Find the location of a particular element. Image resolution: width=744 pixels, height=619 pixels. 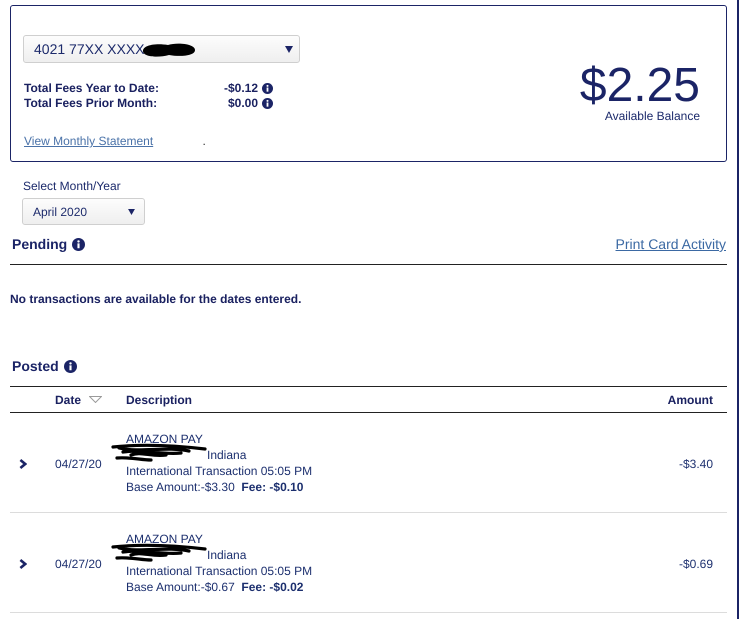

column-header: Date is located at coordinates (68, 399).